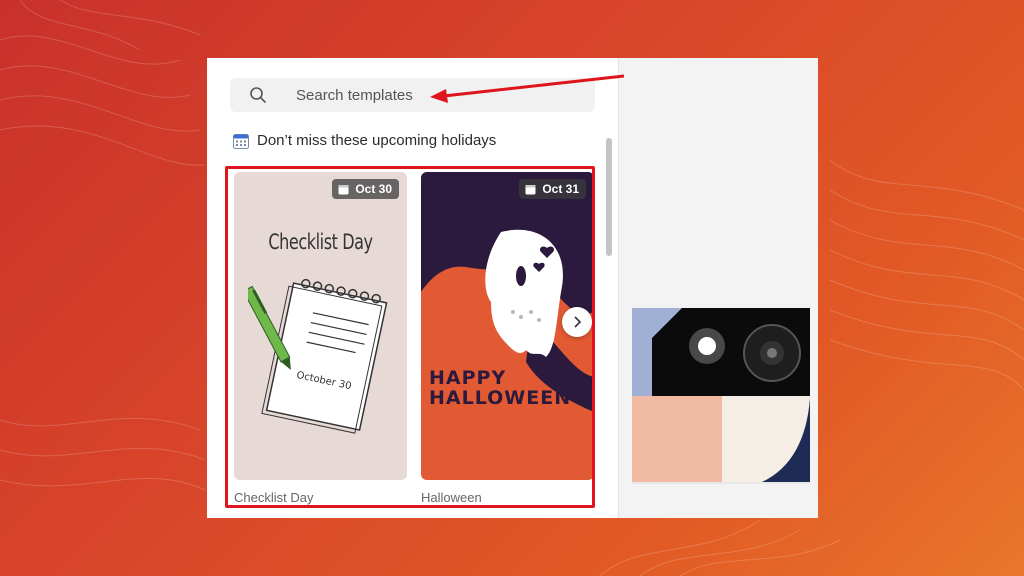 This screenshot has height=576, width=1024. Describe the element at coordinates (377, 140) in the screenshot. I see `section-title-text: Don’t miss these upcoming holidays` at that location.